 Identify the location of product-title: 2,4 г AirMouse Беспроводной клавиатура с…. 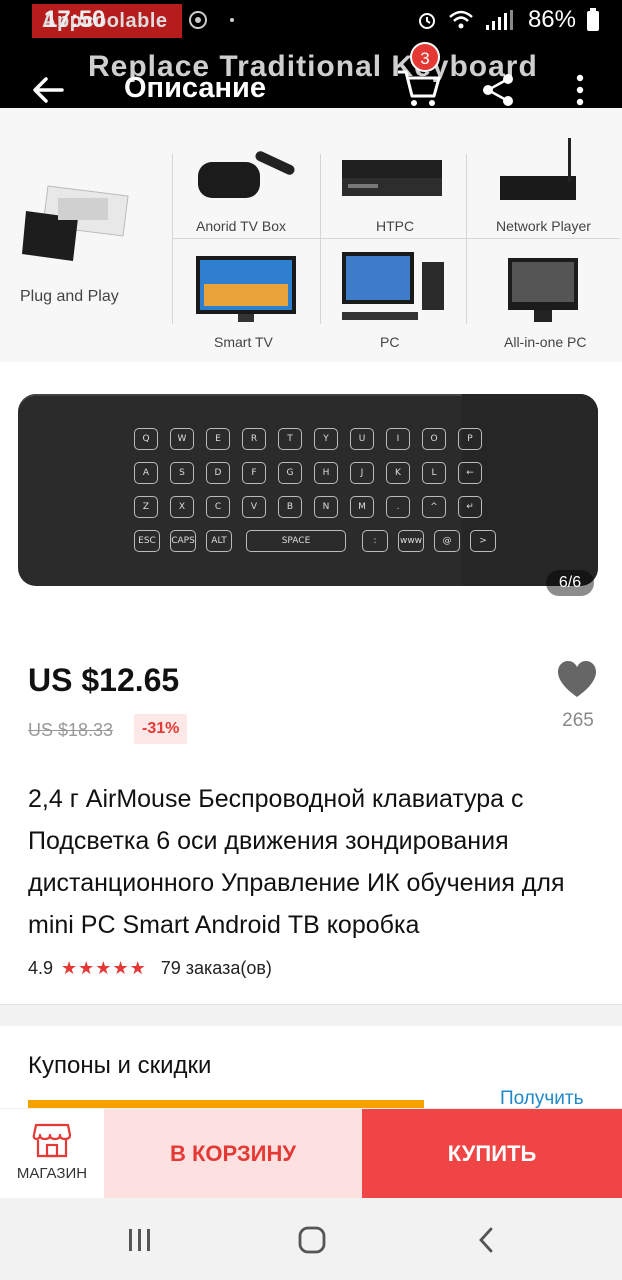
(296, 862).